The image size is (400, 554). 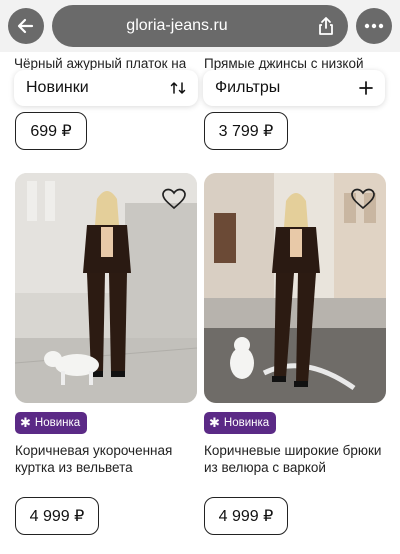 I want to click on filters-label: Фильтры, so click(x=248, y=87).